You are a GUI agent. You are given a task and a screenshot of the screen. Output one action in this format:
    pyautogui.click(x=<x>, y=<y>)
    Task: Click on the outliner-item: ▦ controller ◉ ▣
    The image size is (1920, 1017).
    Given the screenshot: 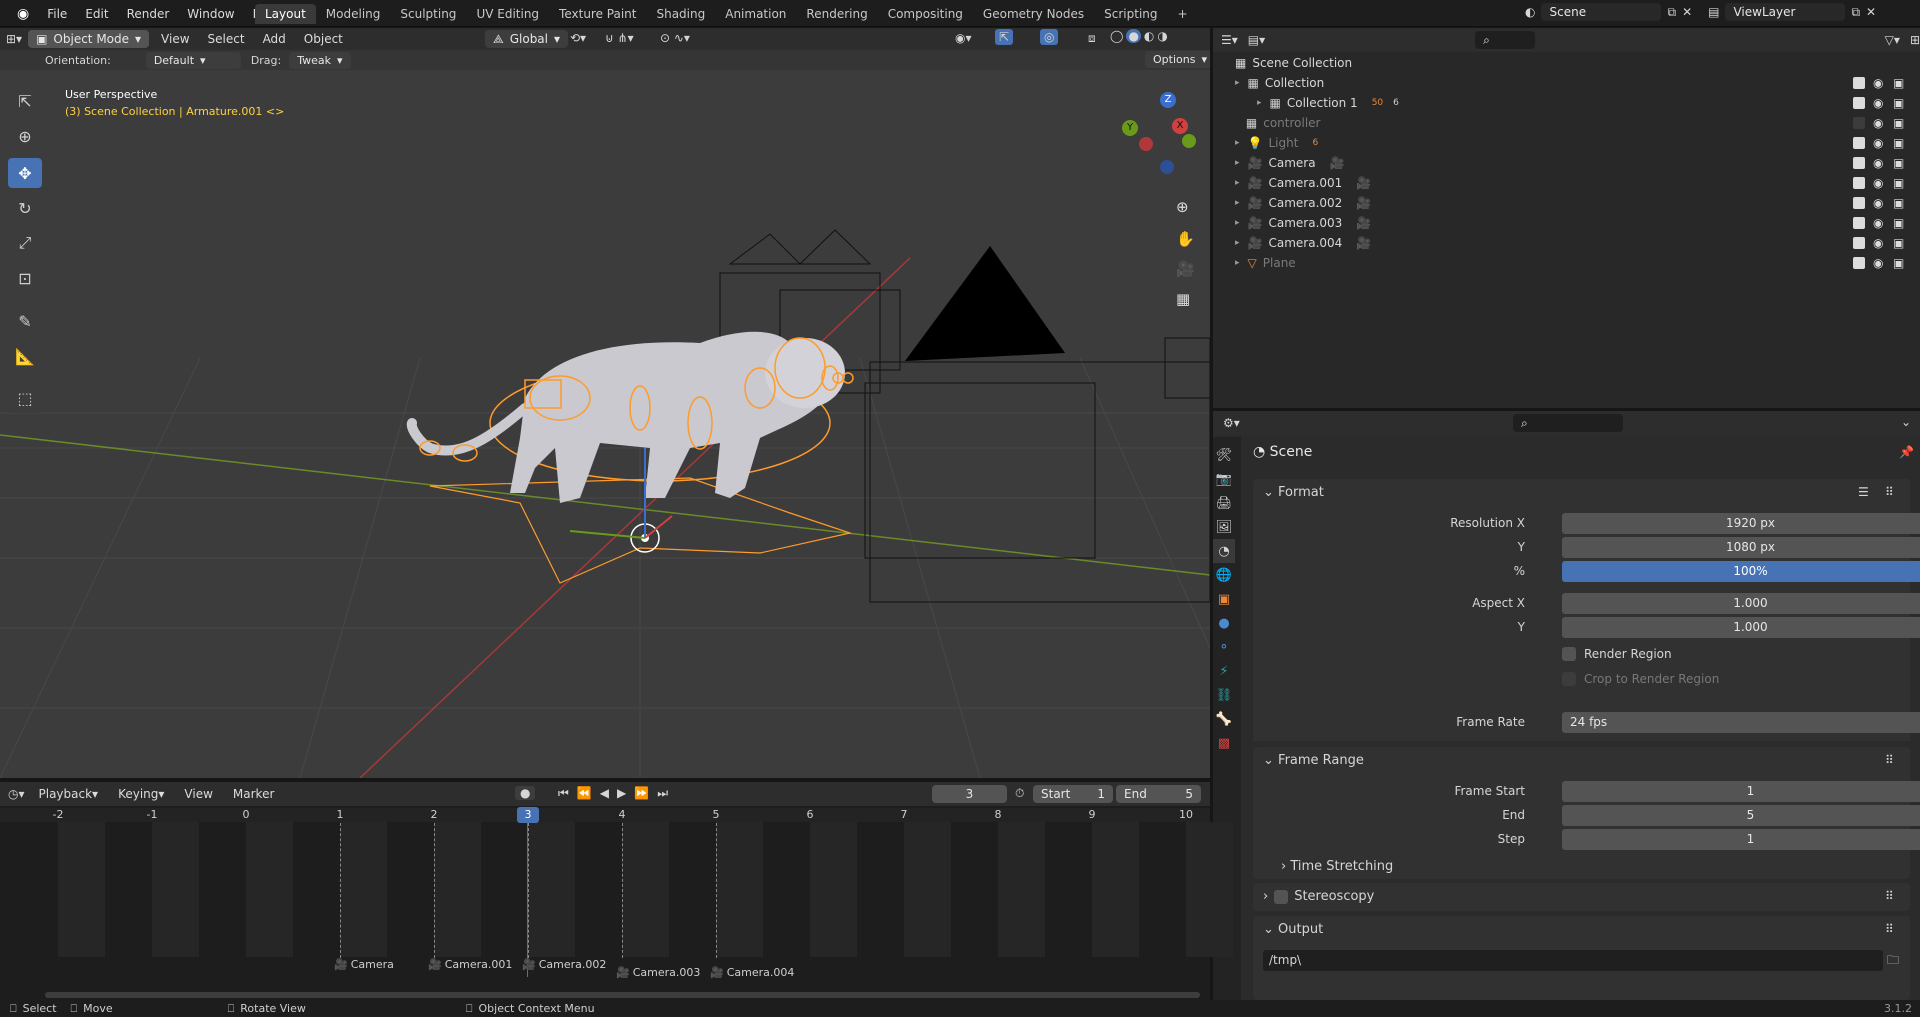 What is the action you would take?
    pyautogui.click(x=1566, y=123)
    